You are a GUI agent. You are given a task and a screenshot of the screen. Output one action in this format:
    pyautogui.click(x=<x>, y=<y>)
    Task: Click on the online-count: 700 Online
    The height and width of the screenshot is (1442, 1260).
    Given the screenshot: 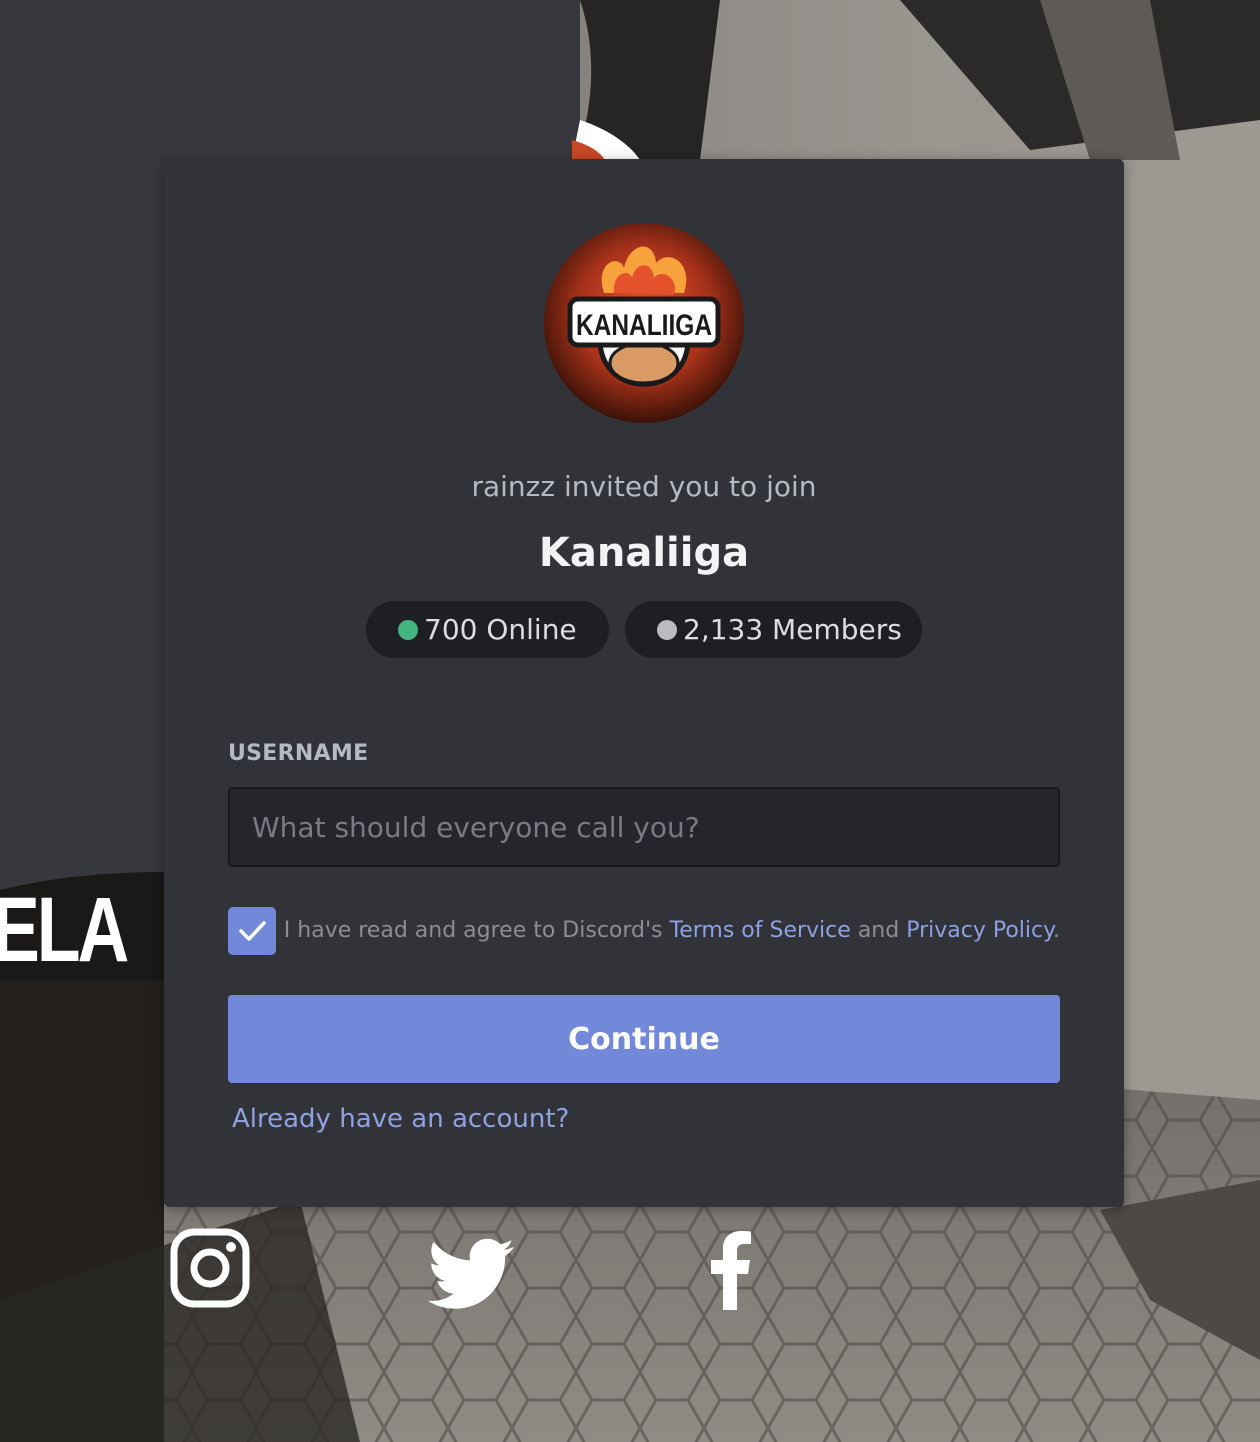 What is the action you would take?
    pyautogui.click(x=500, y=629)
    